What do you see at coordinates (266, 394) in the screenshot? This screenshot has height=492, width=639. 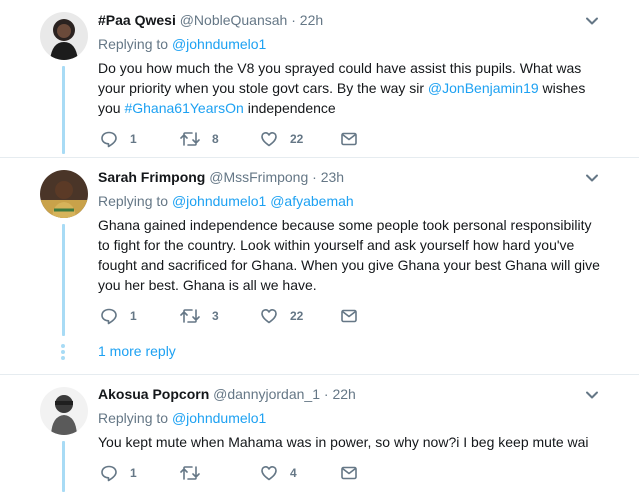 I see `username: @dannyjordan_1` at bounding box center [266, 394].